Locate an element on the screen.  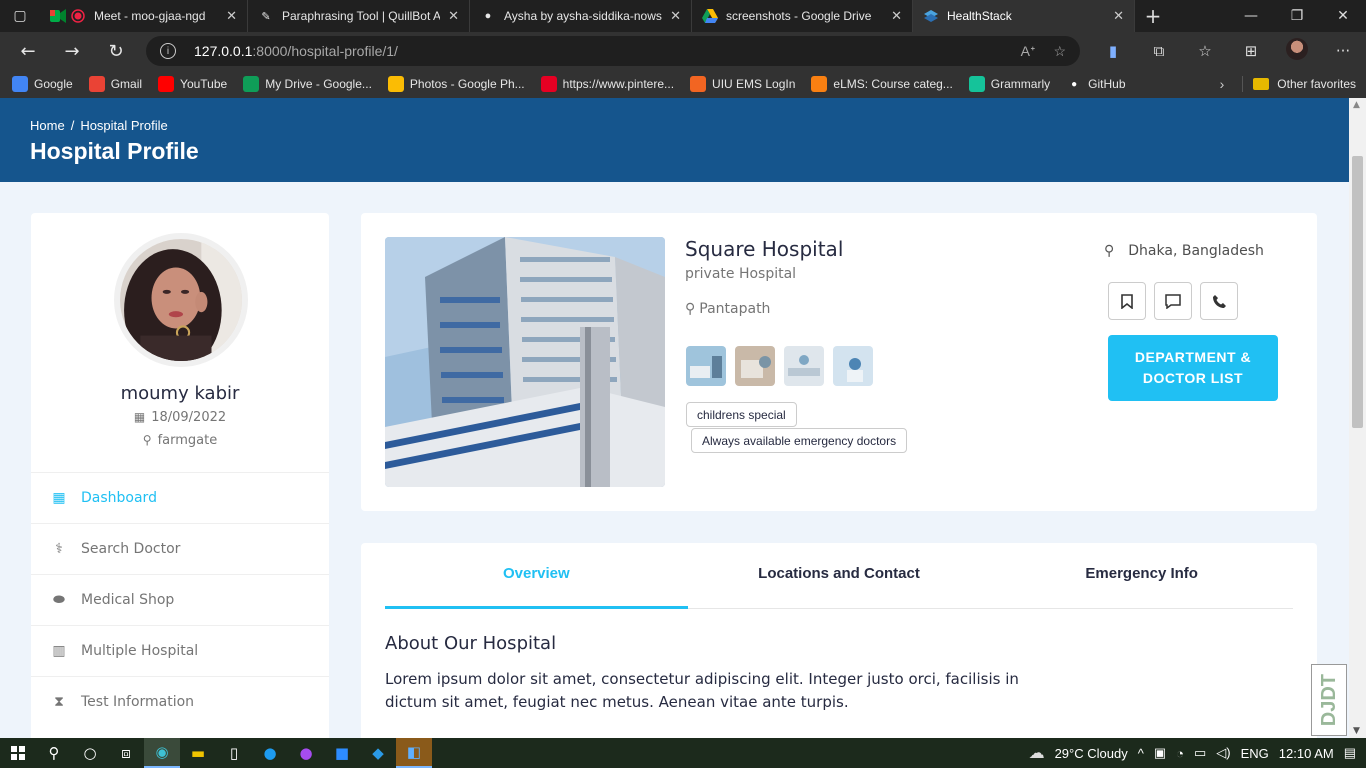
notifications-icon: ▤ is located at coordinates (1350, 753).